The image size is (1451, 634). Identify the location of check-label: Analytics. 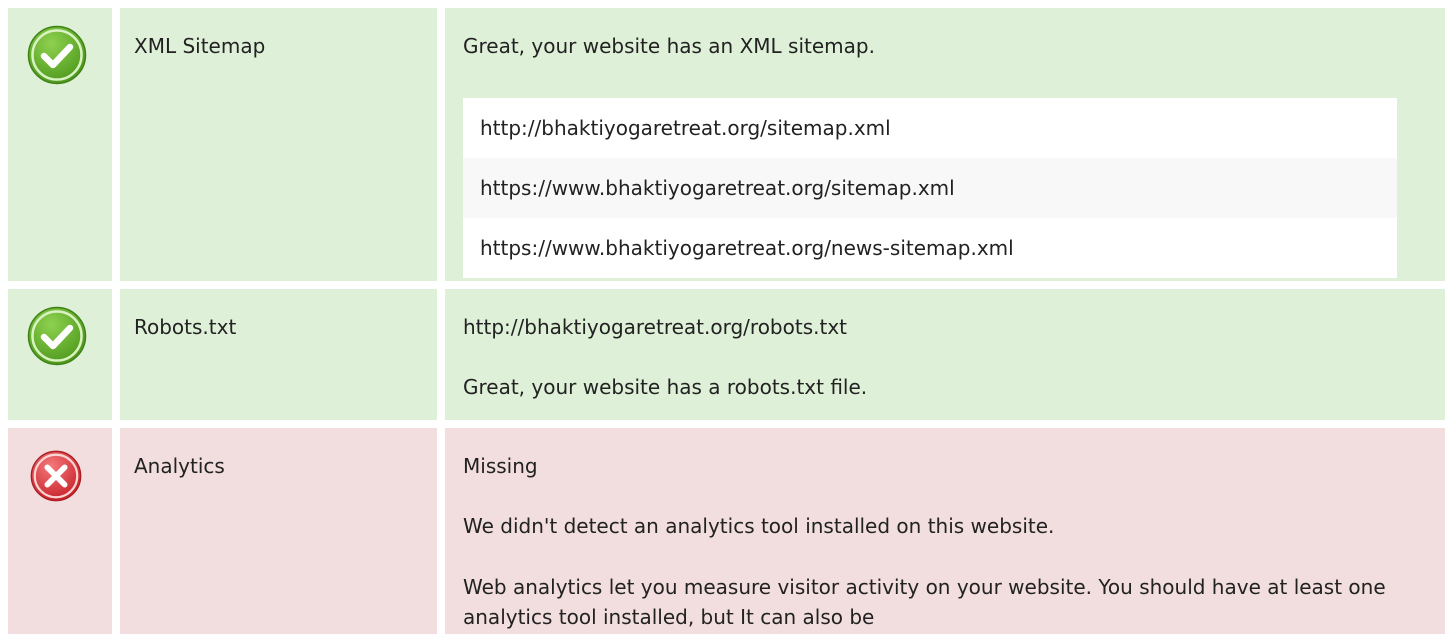
(179, 466).